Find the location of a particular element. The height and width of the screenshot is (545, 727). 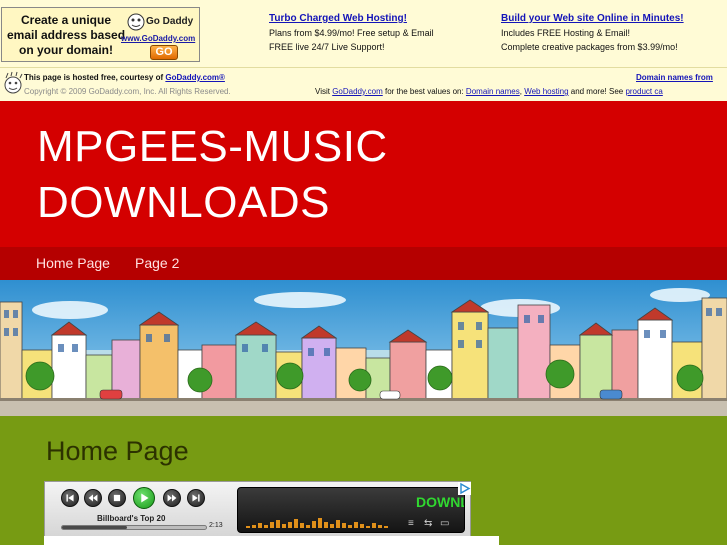

skip-start-icon is located at coordinates (70, 498).